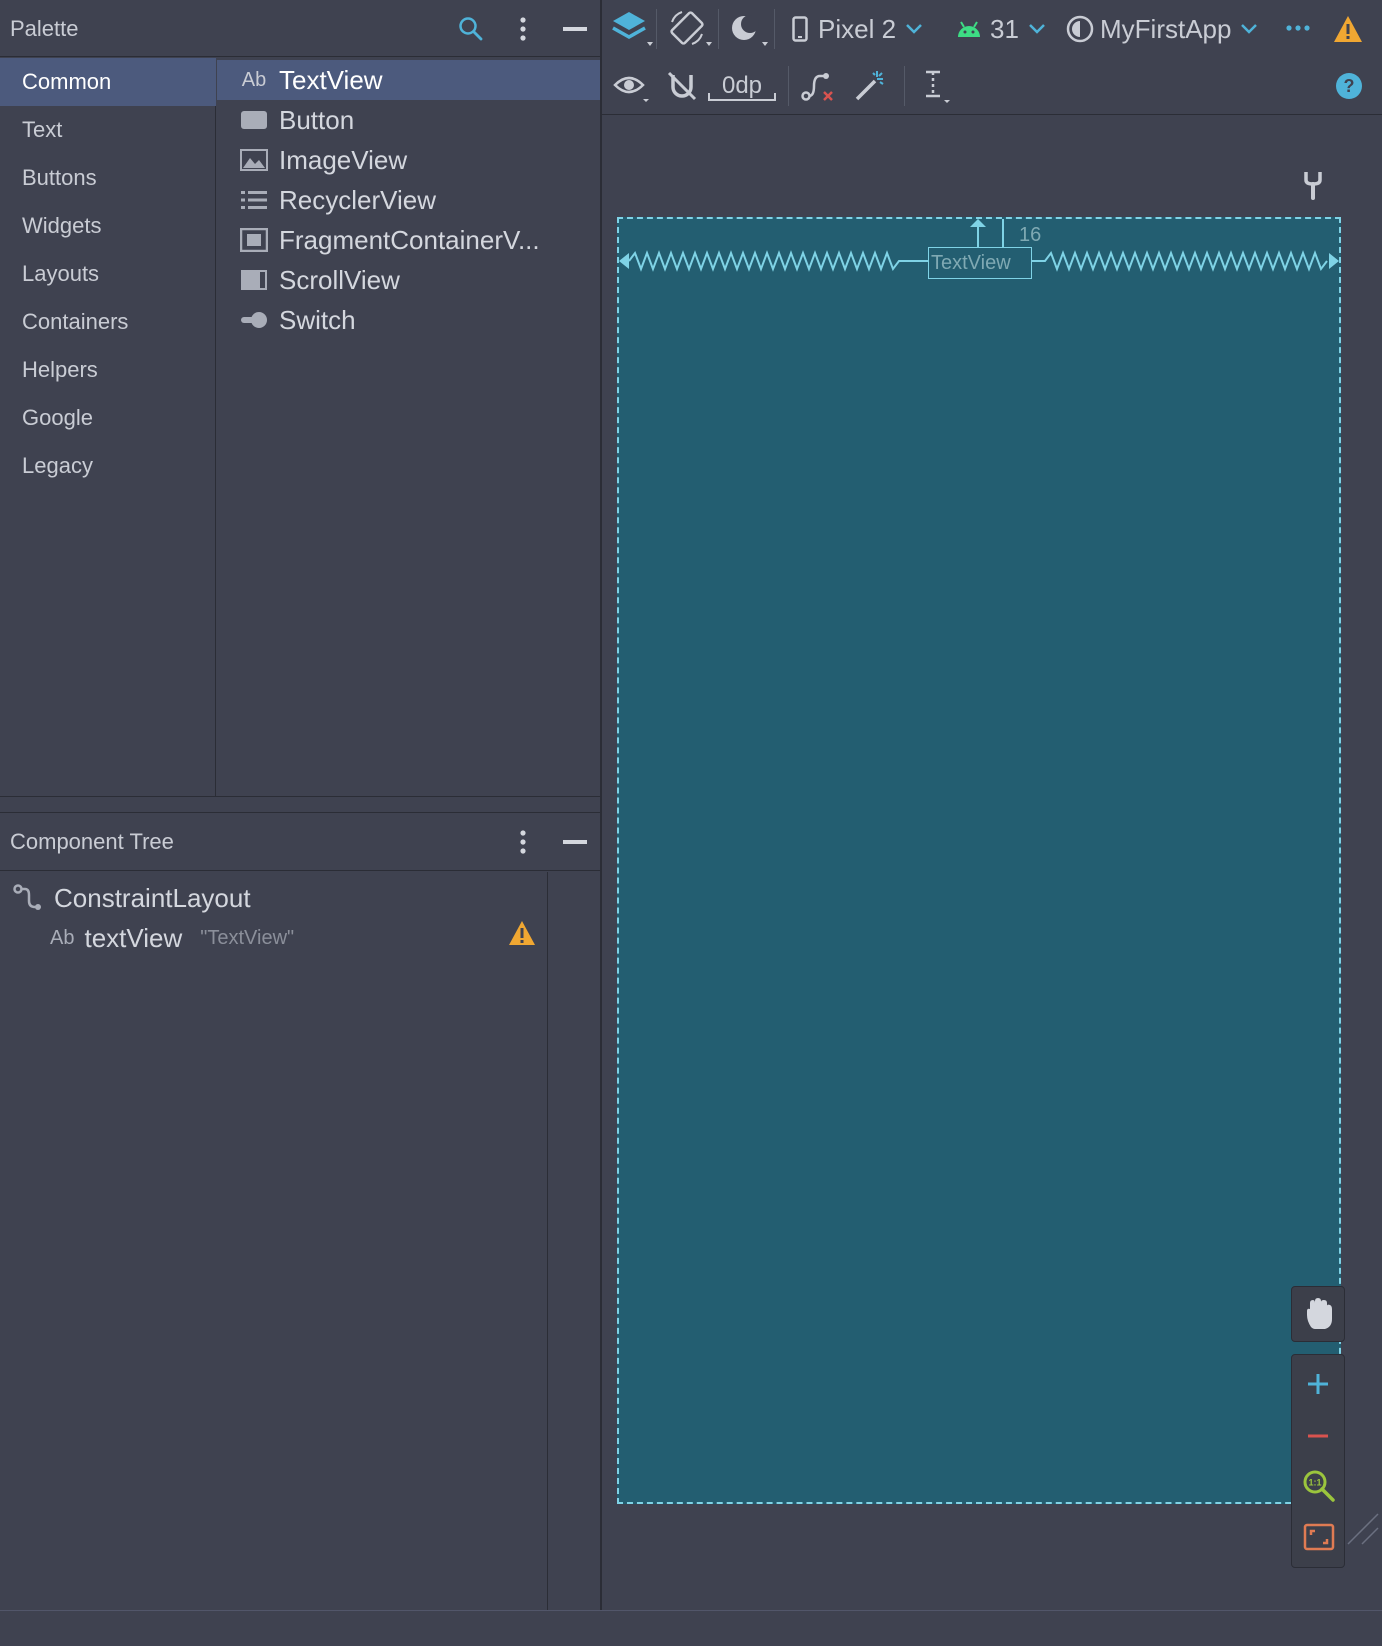 The width and height of the screenshot is (1382, 1646). What do you see at coordinates (44, 28) in the screenshot?
I see `palette-title: Palette` at bounding box center [44, 28].